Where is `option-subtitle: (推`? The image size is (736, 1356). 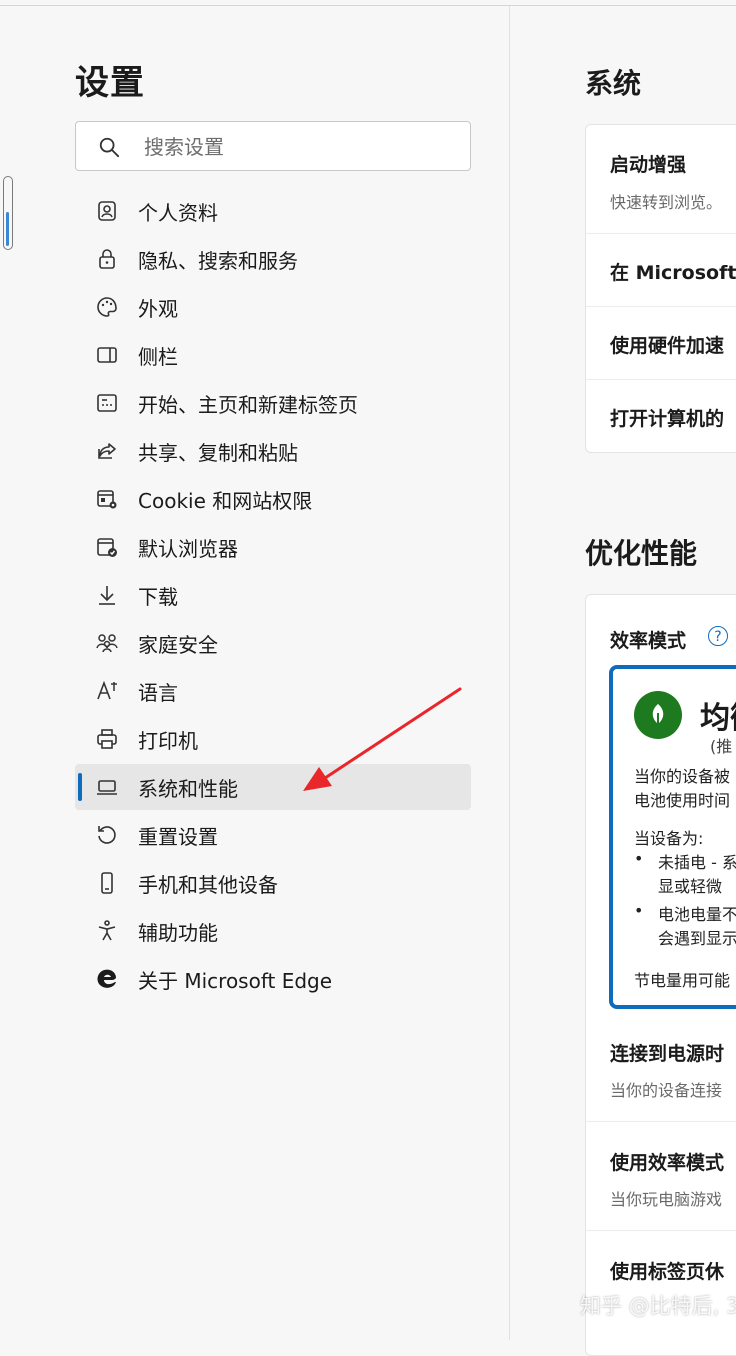 option-subtitle: (推 is located at coordinates (721, 746).